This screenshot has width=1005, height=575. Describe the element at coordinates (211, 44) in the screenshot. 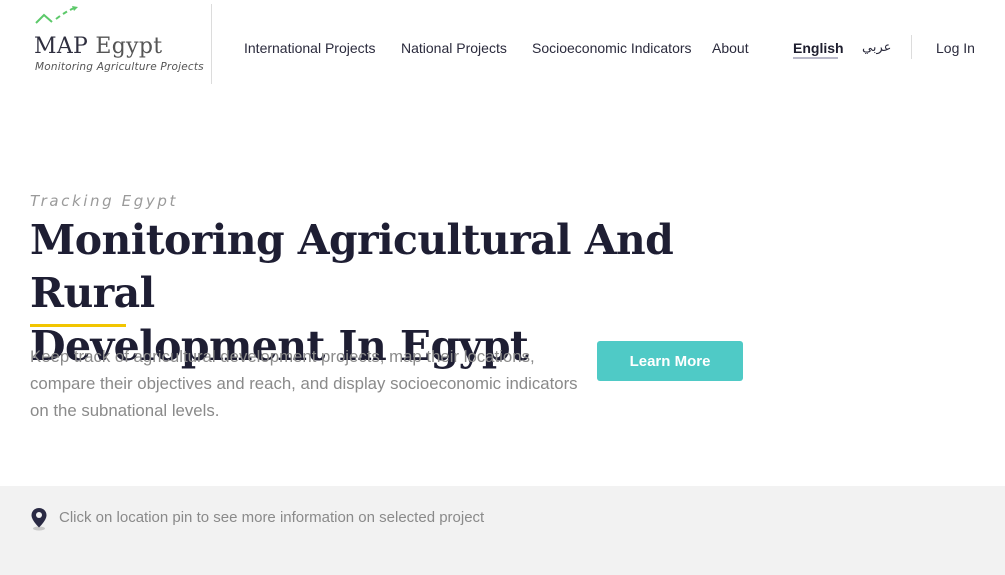

I see `header-divider` at that location.